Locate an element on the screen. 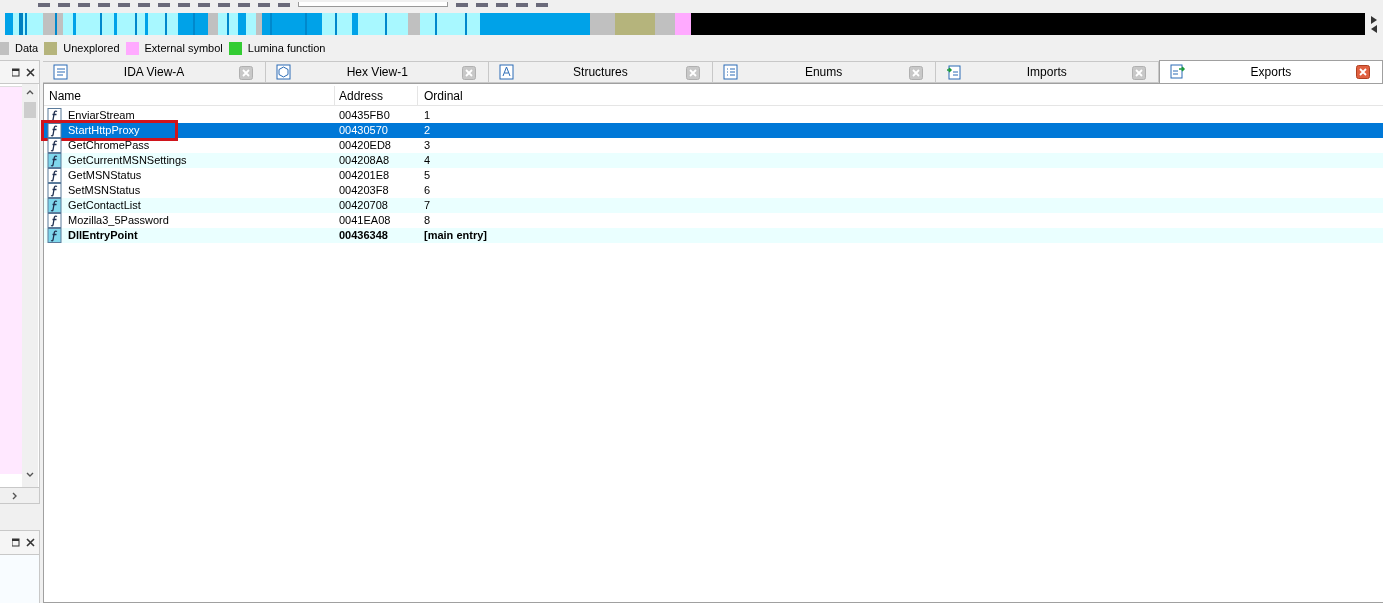 The height and width of the screenshot is (603, 1383). legend-label: External symbol is located at coordinates (183, 48).